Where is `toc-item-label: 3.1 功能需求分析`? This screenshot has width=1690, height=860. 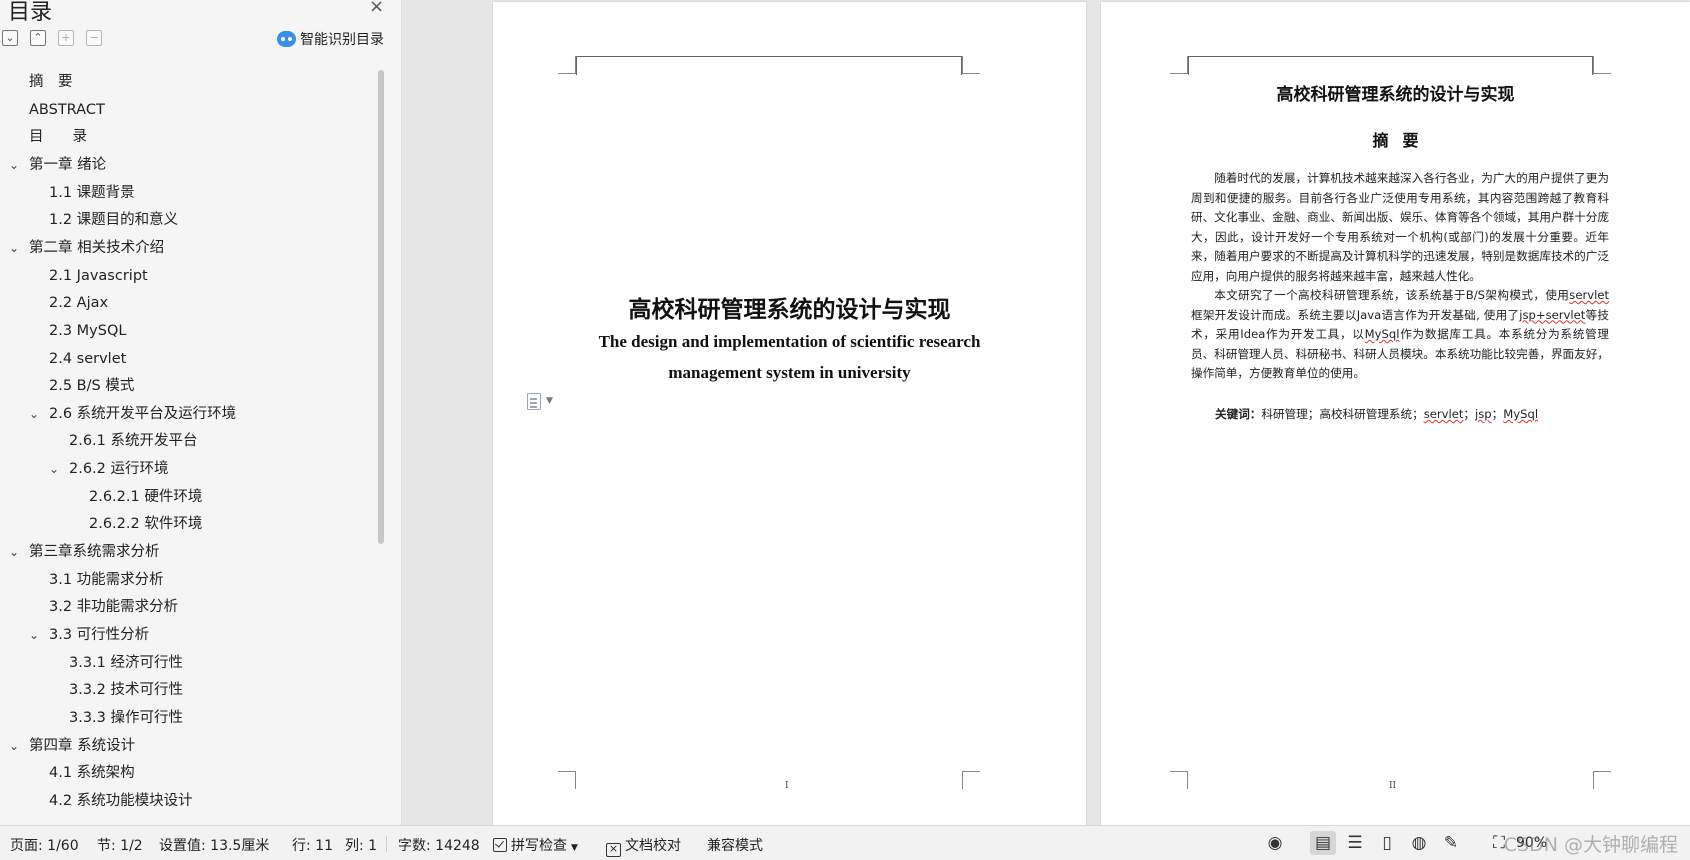
toc-item-label: 3.1 功能需求分析 is located at coordinates (106, 579).